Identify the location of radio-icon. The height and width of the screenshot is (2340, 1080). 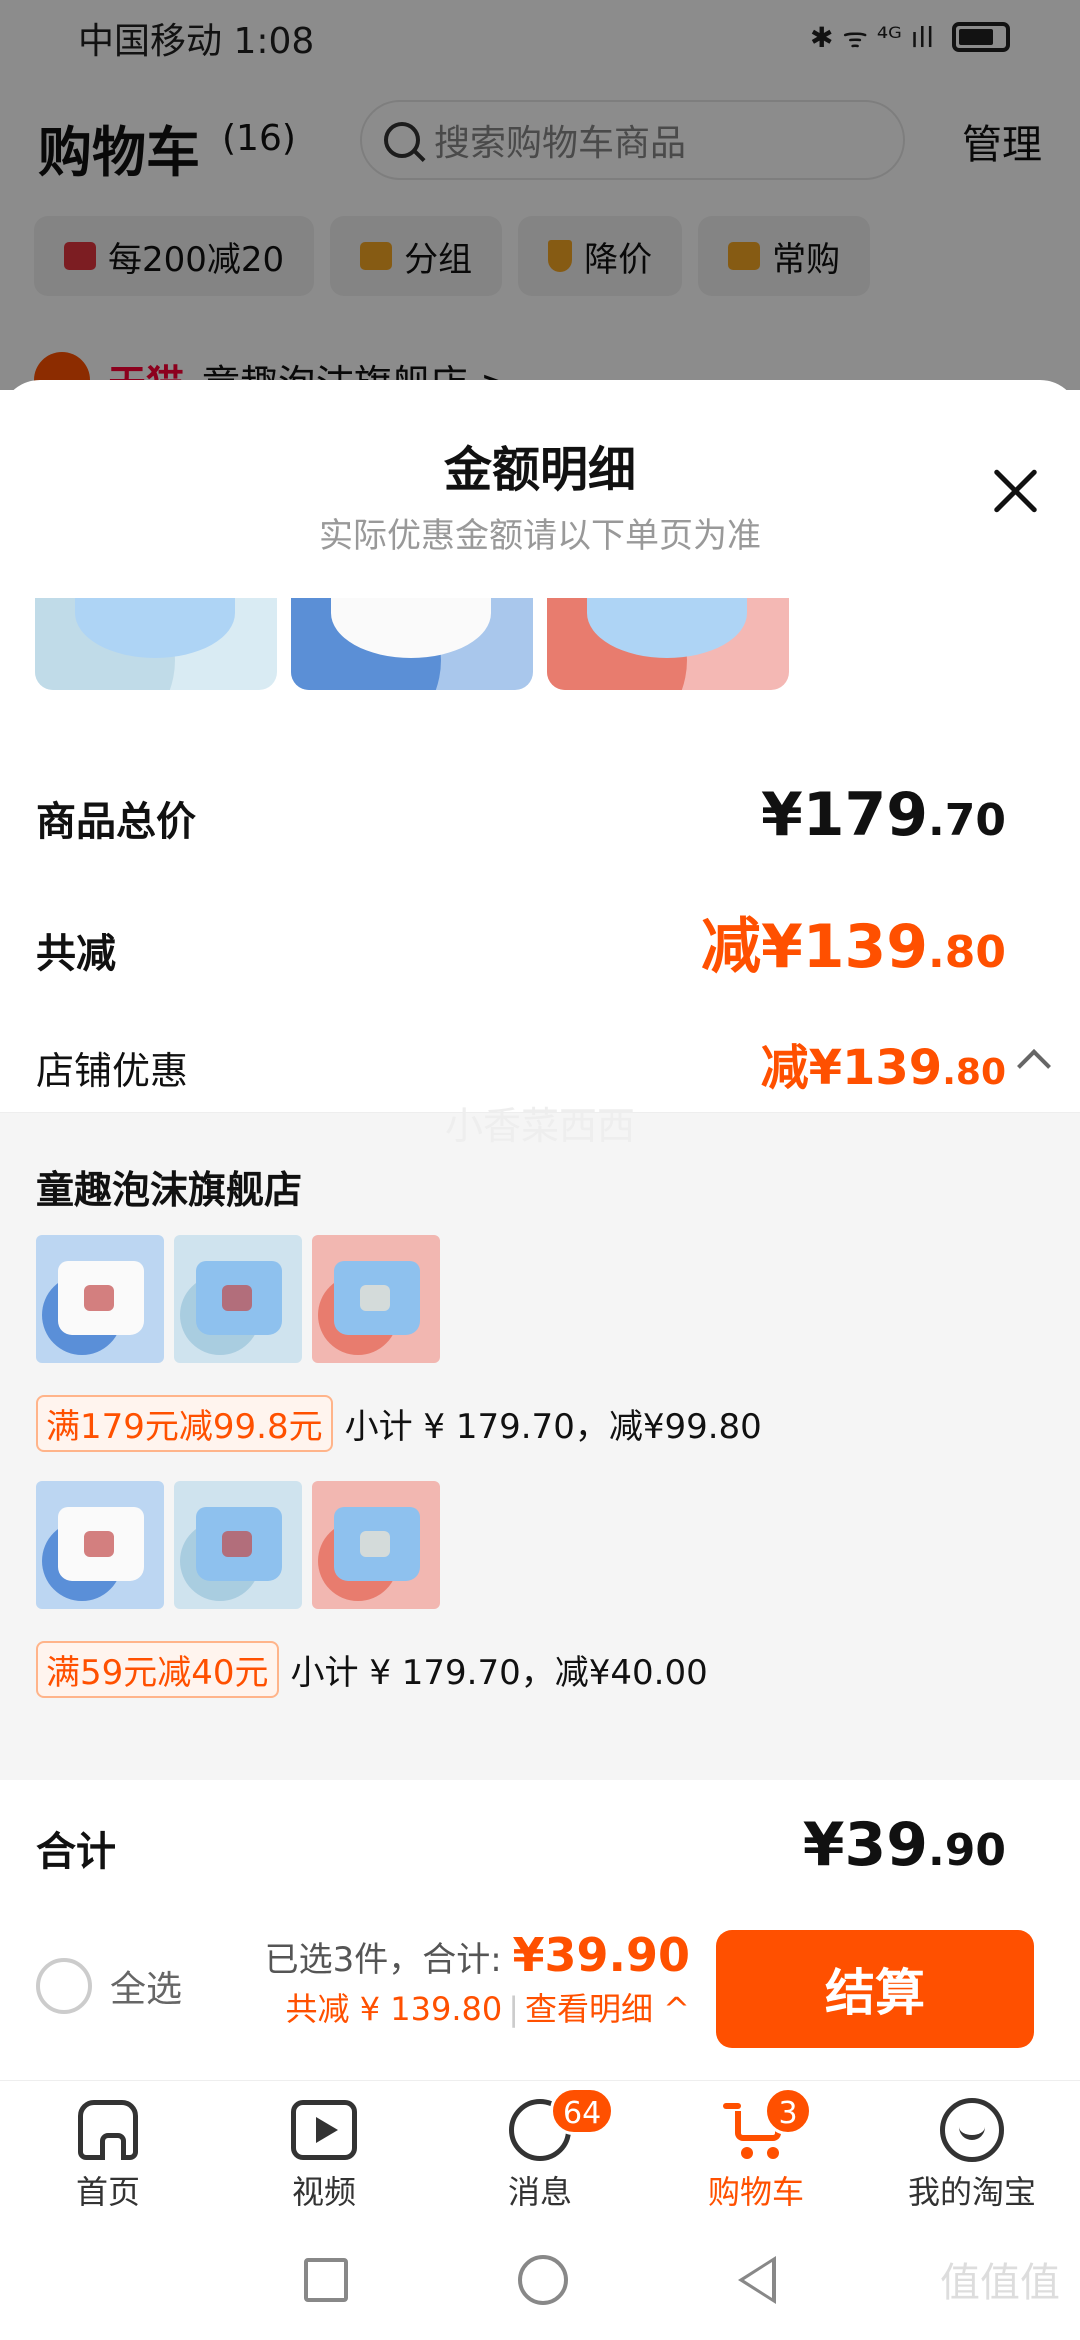
(64, 1986).